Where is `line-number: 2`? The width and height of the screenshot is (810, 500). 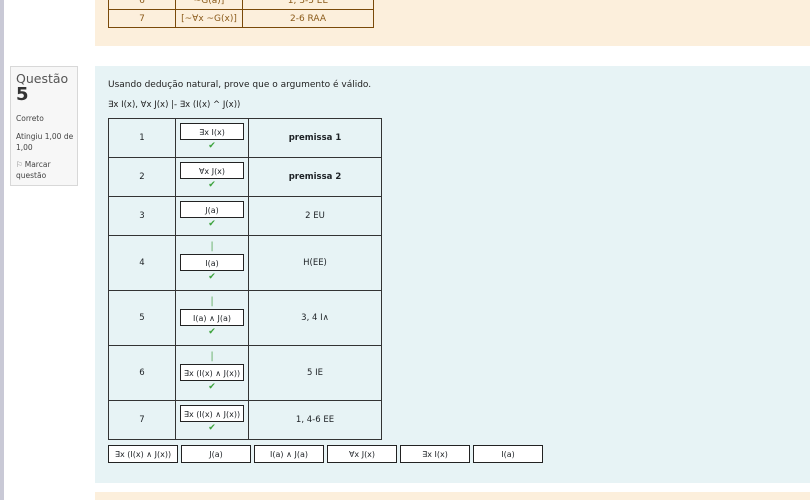
line-number: 2 is located at coordinates (142, 177).